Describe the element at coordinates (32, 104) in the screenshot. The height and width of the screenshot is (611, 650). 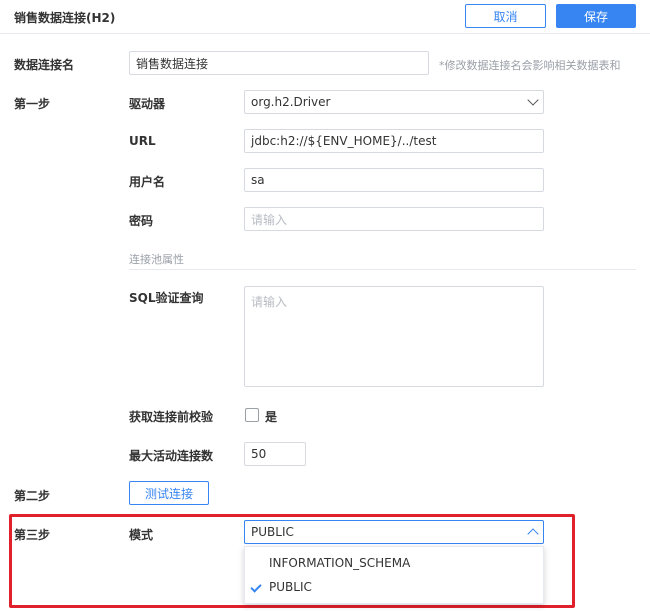
I see `step1-label: 第一步` at that location.